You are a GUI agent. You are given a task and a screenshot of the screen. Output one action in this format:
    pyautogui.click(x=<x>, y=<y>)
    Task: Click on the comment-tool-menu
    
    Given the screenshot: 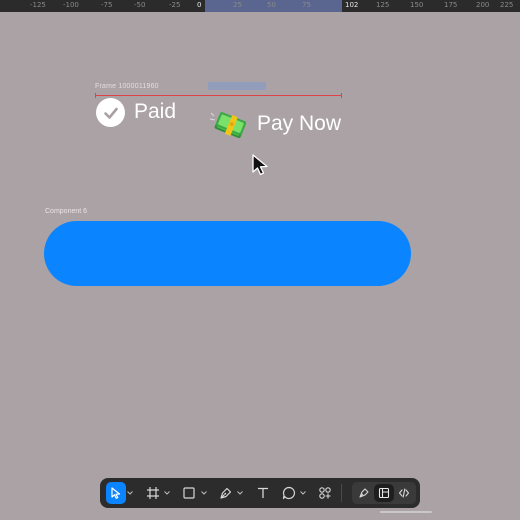 What is the action you would take?
    pyautogui.click(x=302, y=493)
    